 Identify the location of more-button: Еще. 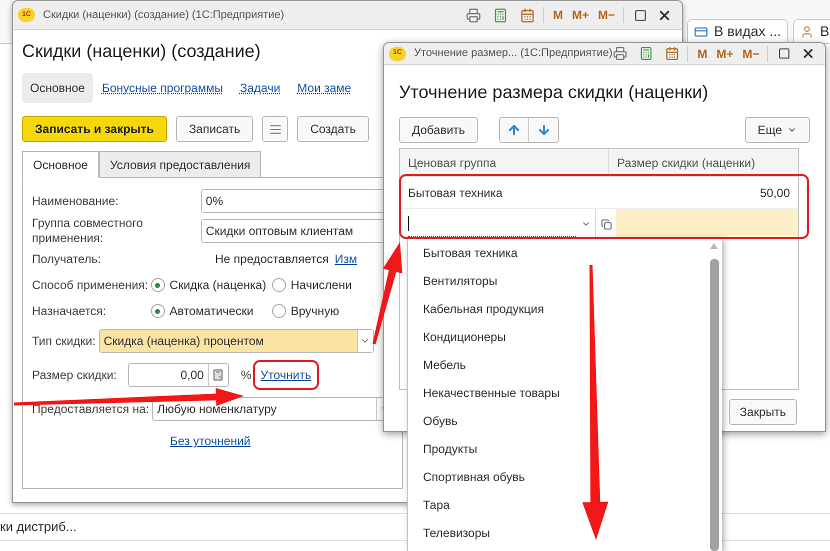
(777, 130).